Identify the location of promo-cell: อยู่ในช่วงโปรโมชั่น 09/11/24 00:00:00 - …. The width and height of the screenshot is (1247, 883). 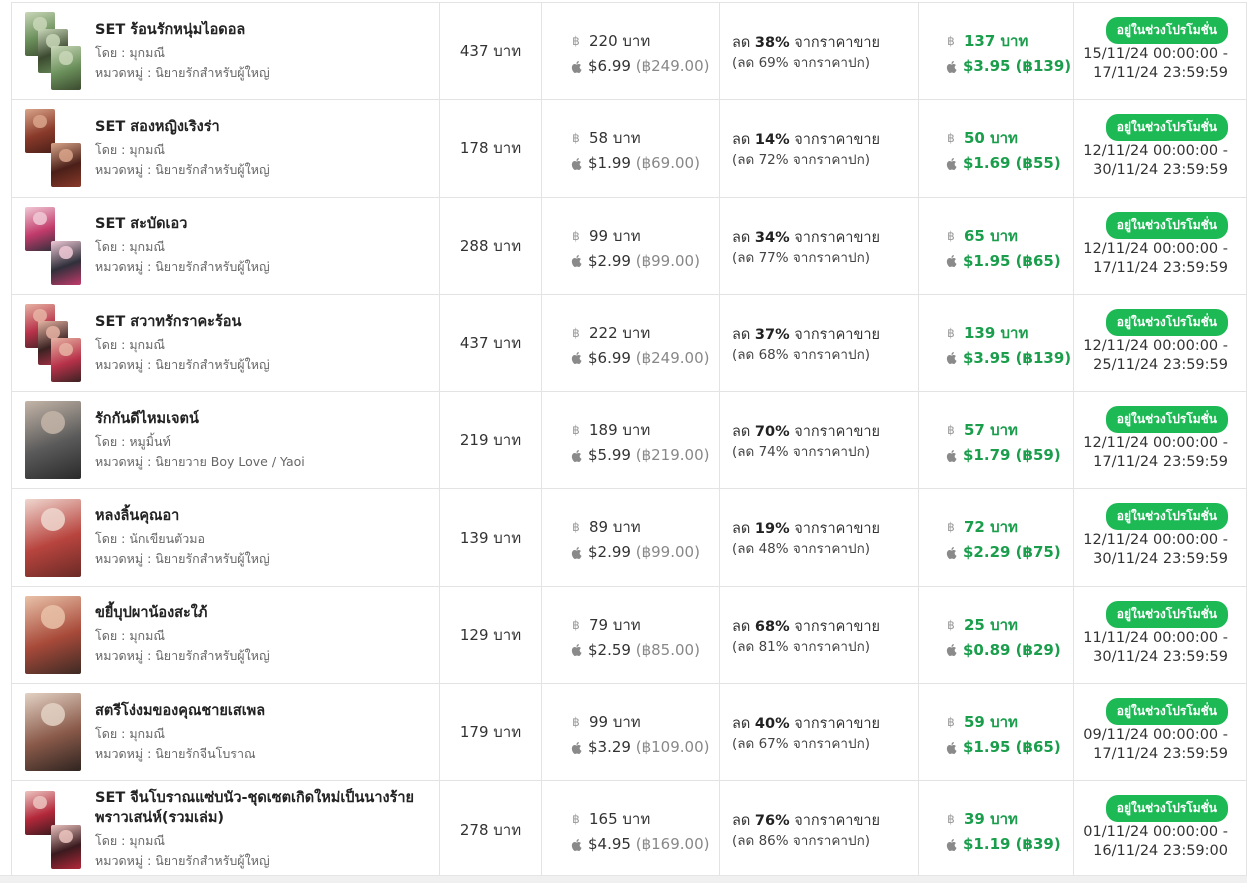
(1160, 732).